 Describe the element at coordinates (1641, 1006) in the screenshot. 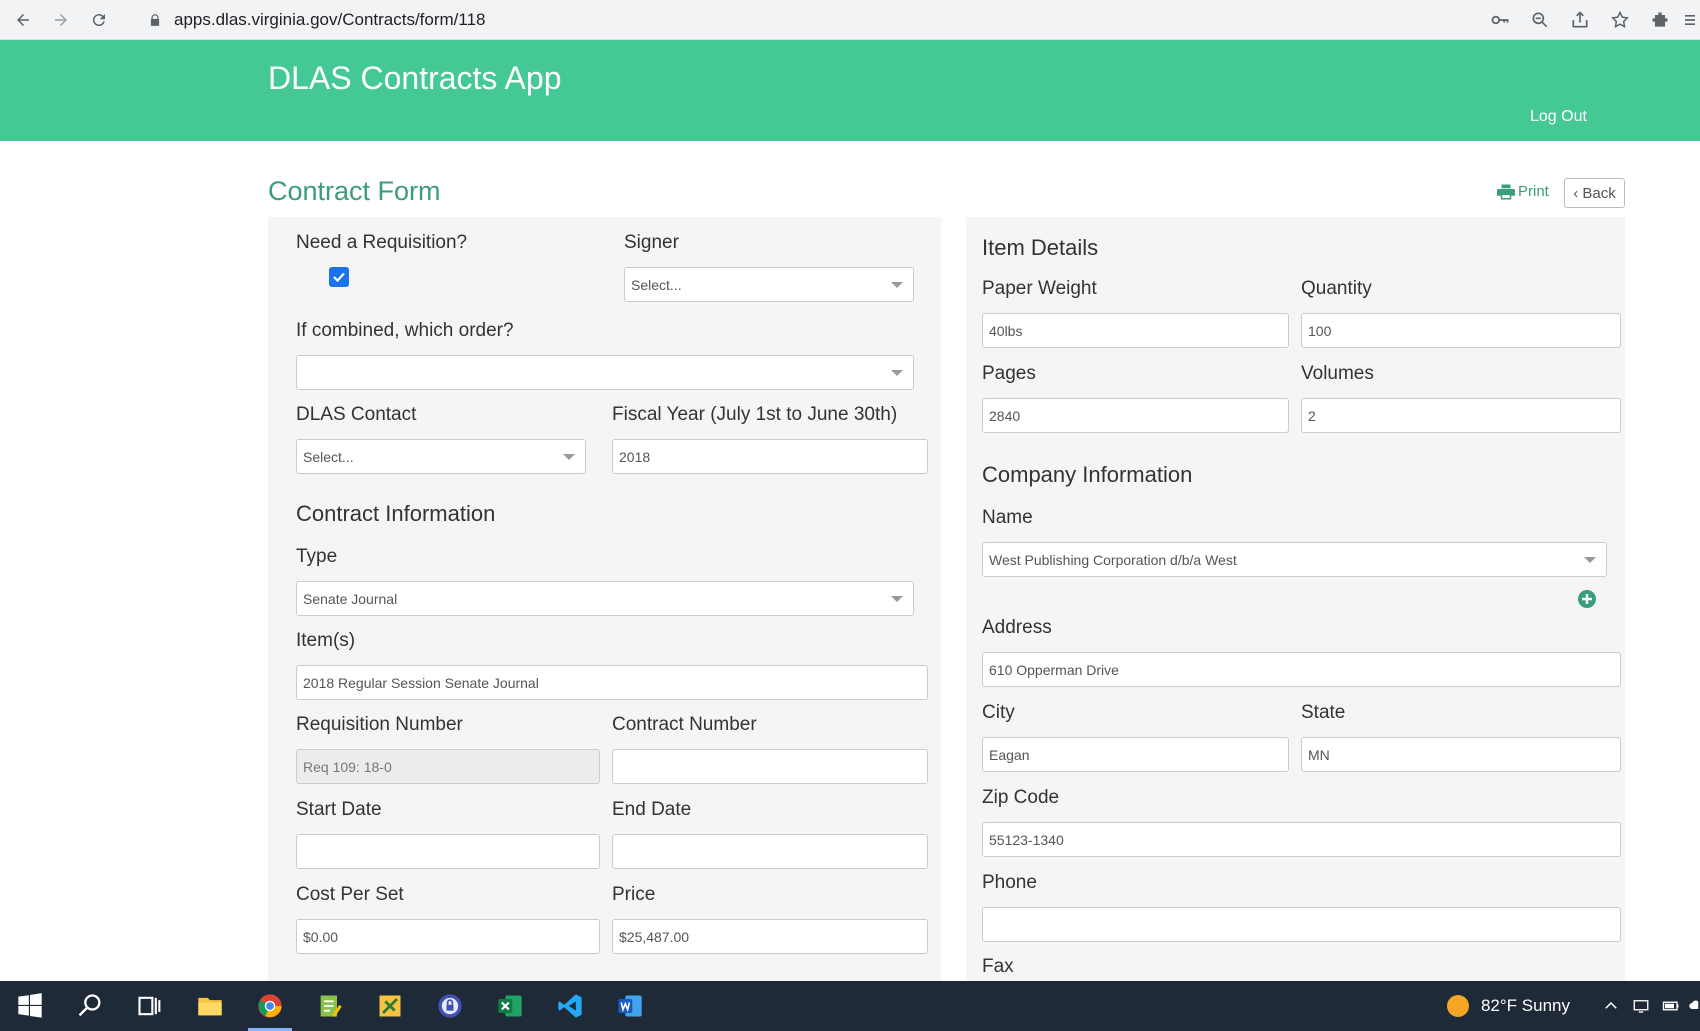

I see `display-icon` at that location.